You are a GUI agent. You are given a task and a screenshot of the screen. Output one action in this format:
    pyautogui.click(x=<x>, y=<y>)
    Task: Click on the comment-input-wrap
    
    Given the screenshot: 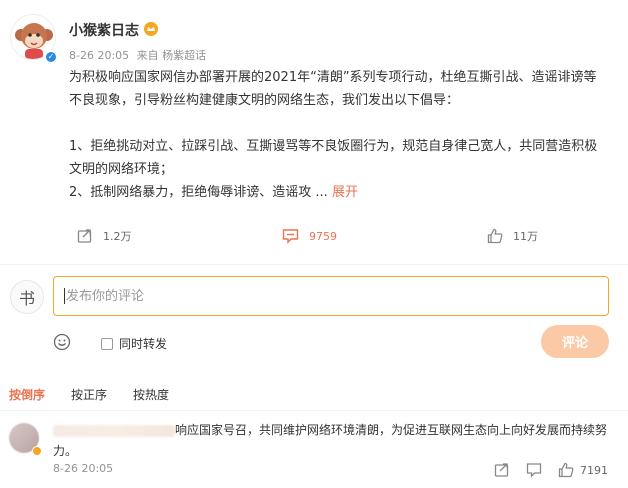 What is the action you would take?
    pyautogui.click(x=331, y=296)
    